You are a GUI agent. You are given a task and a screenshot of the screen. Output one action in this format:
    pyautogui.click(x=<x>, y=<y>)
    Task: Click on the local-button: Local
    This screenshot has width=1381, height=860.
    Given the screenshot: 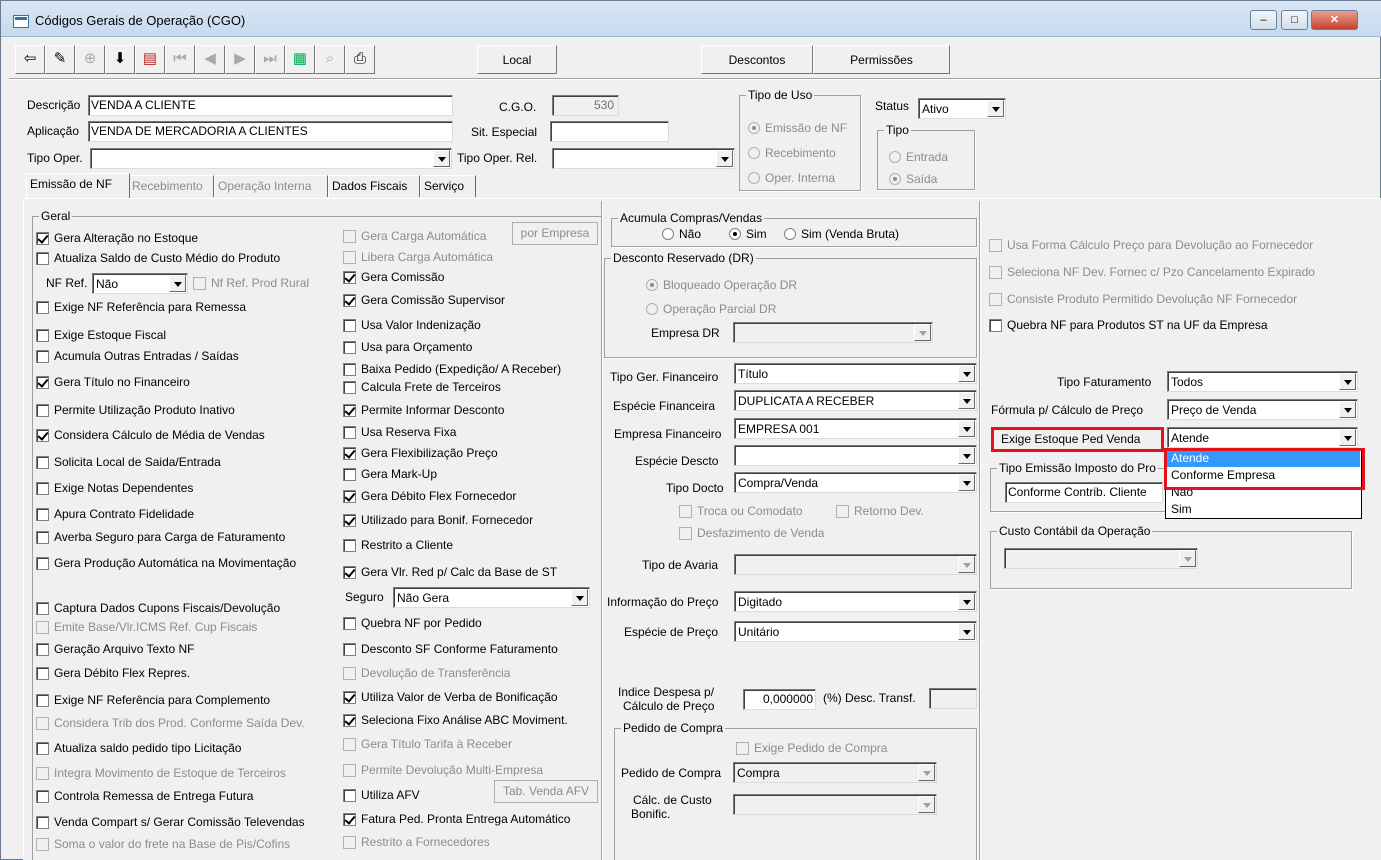 What is the action you would take?
    pyautogui.click(x=517, y=59)
    